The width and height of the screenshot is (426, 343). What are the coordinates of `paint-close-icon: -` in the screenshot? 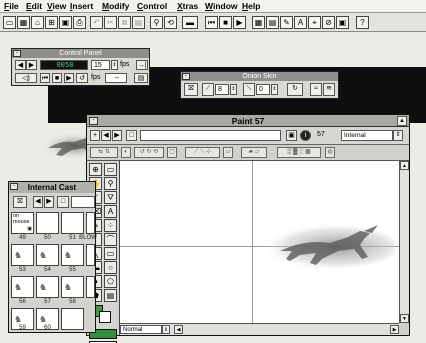 It's located at (93, 121).